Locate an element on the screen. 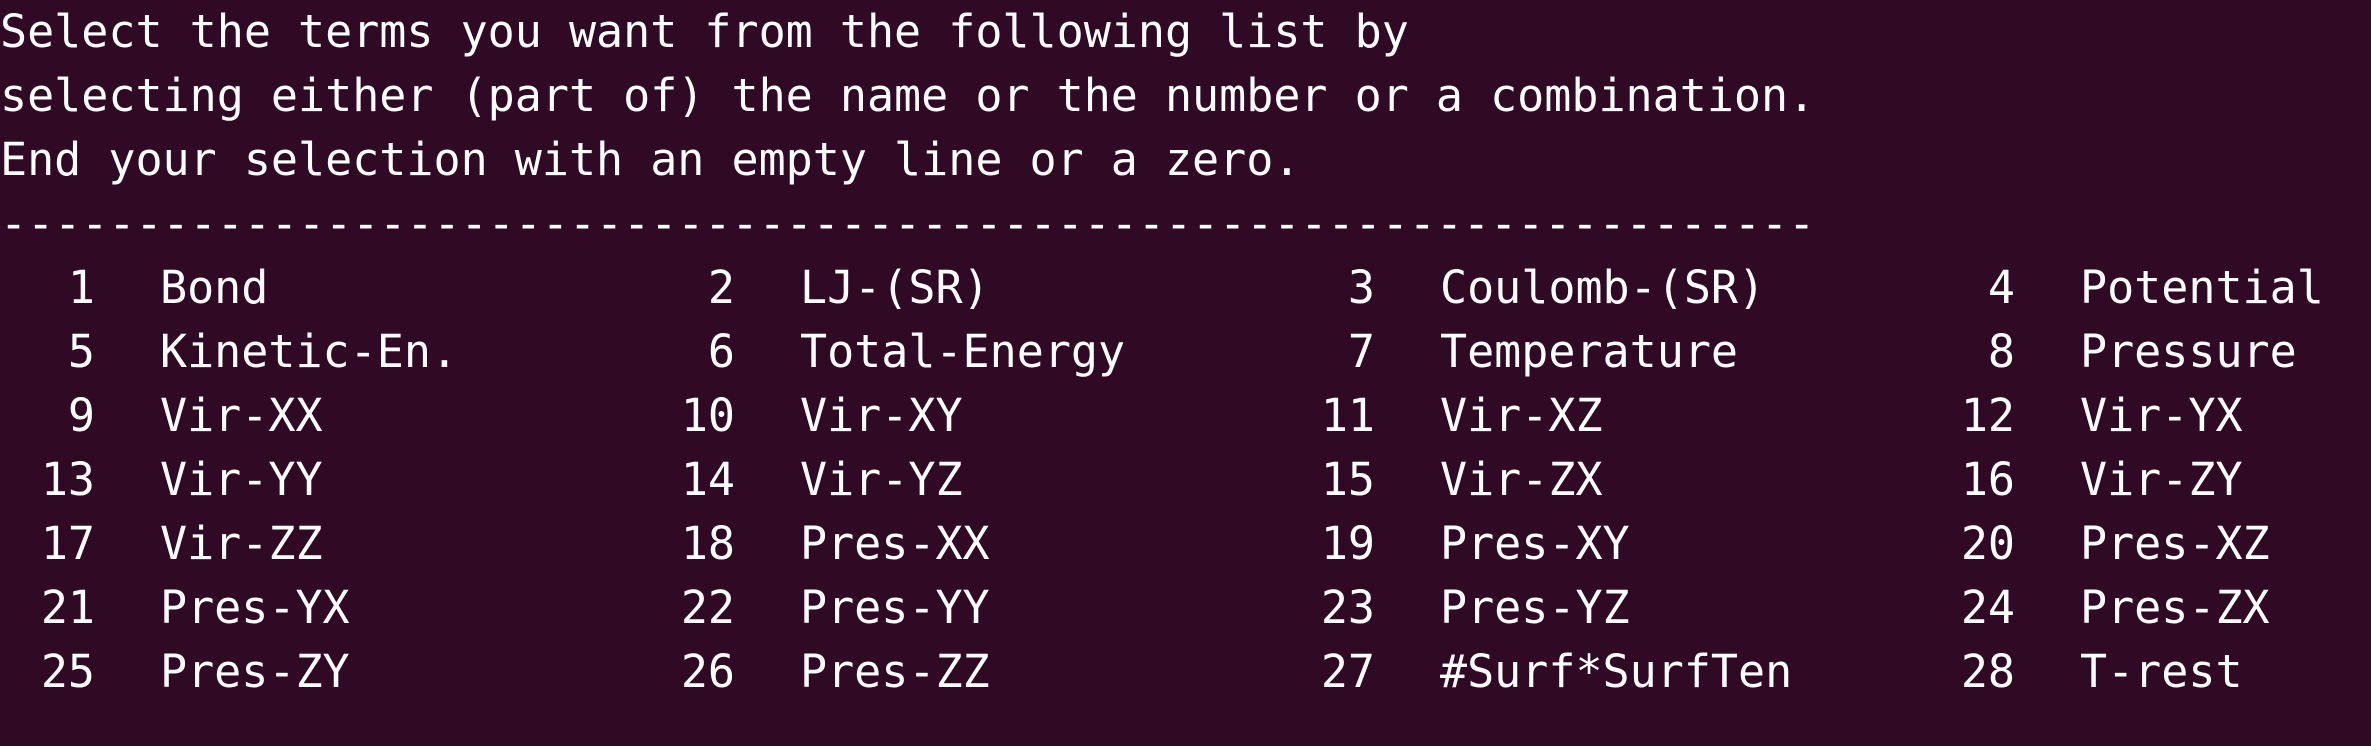 This screenshot has width=2371, height=746. term-name: Vir-ZY is located at coordinates (2161, 479).